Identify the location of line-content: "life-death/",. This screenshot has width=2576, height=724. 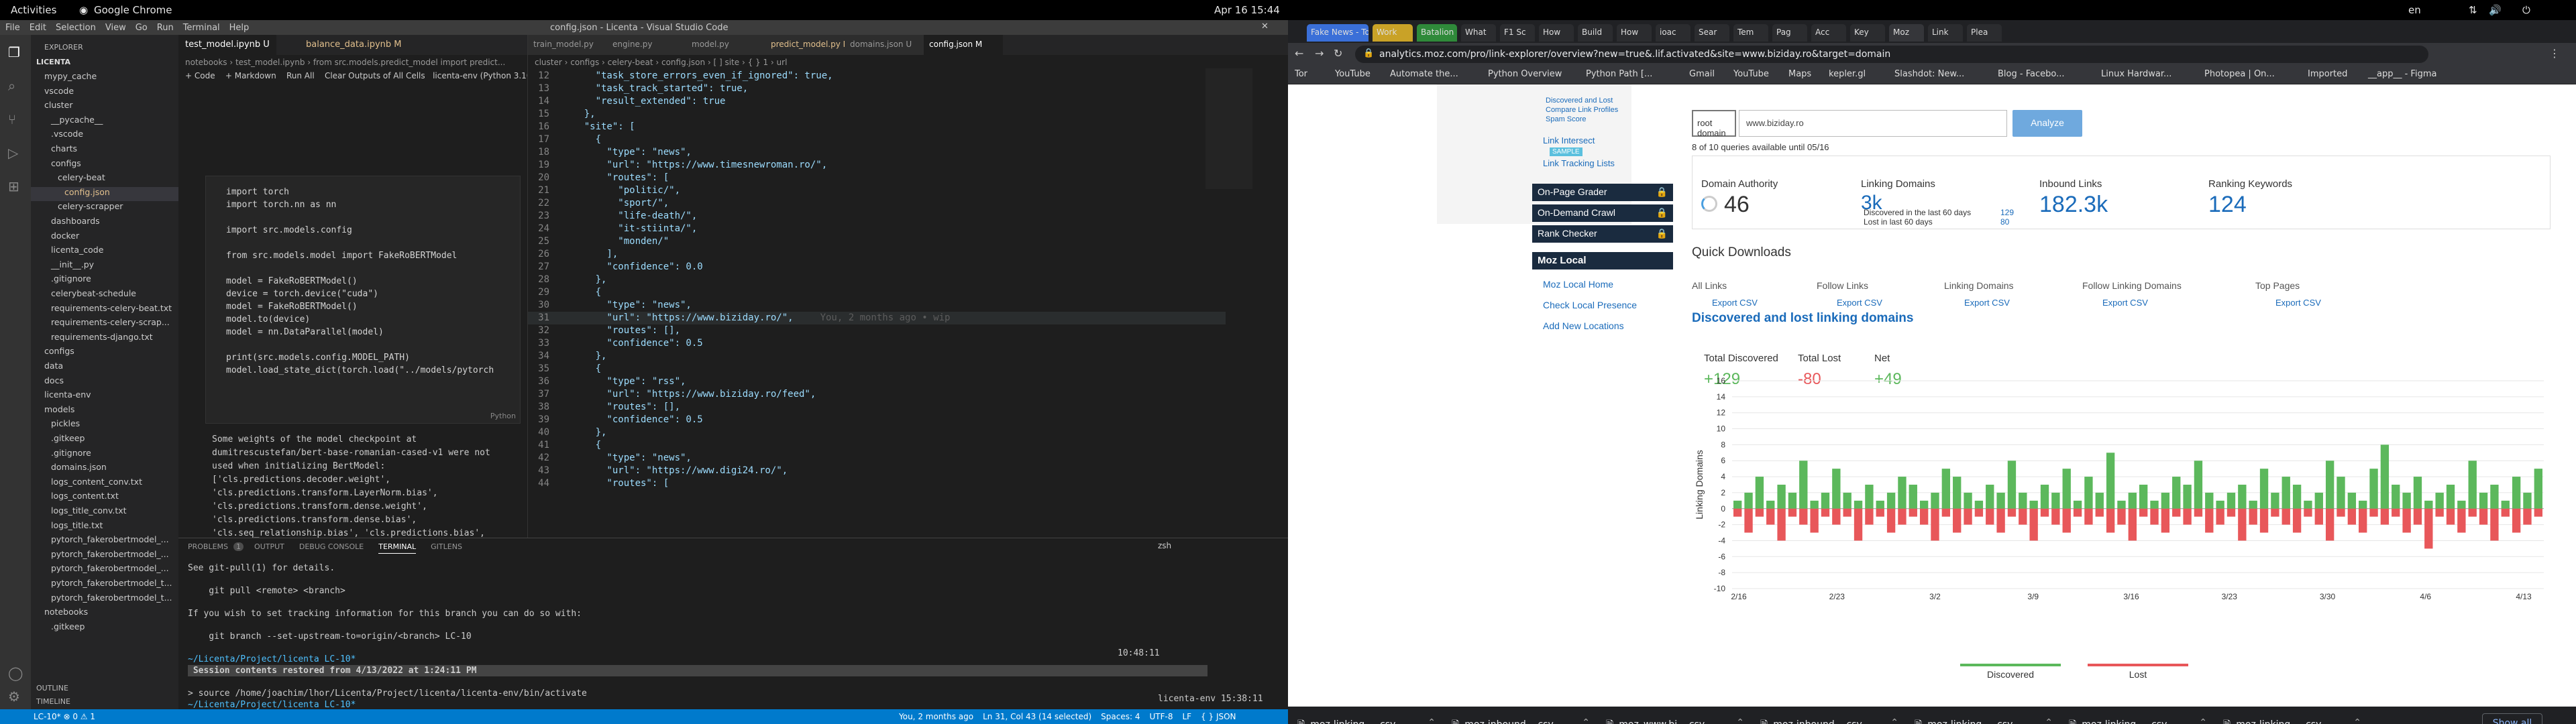
(629, 215).